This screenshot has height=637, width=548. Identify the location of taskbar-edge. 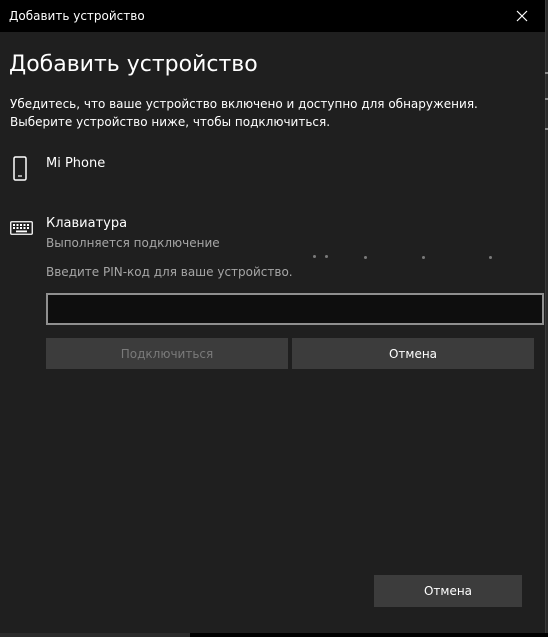
(274, 635).